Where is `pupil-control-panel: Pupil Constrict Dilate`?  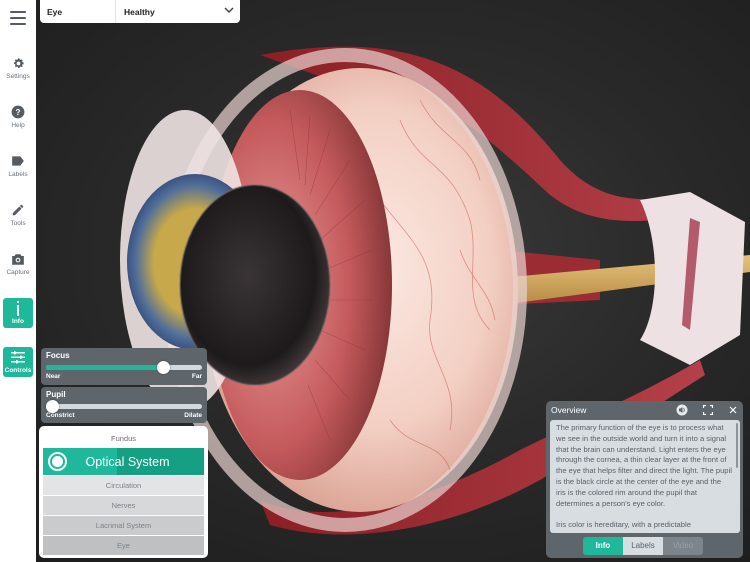
pupil-control-panel: Pupil Constrict Dilate is located at coordinates (124, 405).